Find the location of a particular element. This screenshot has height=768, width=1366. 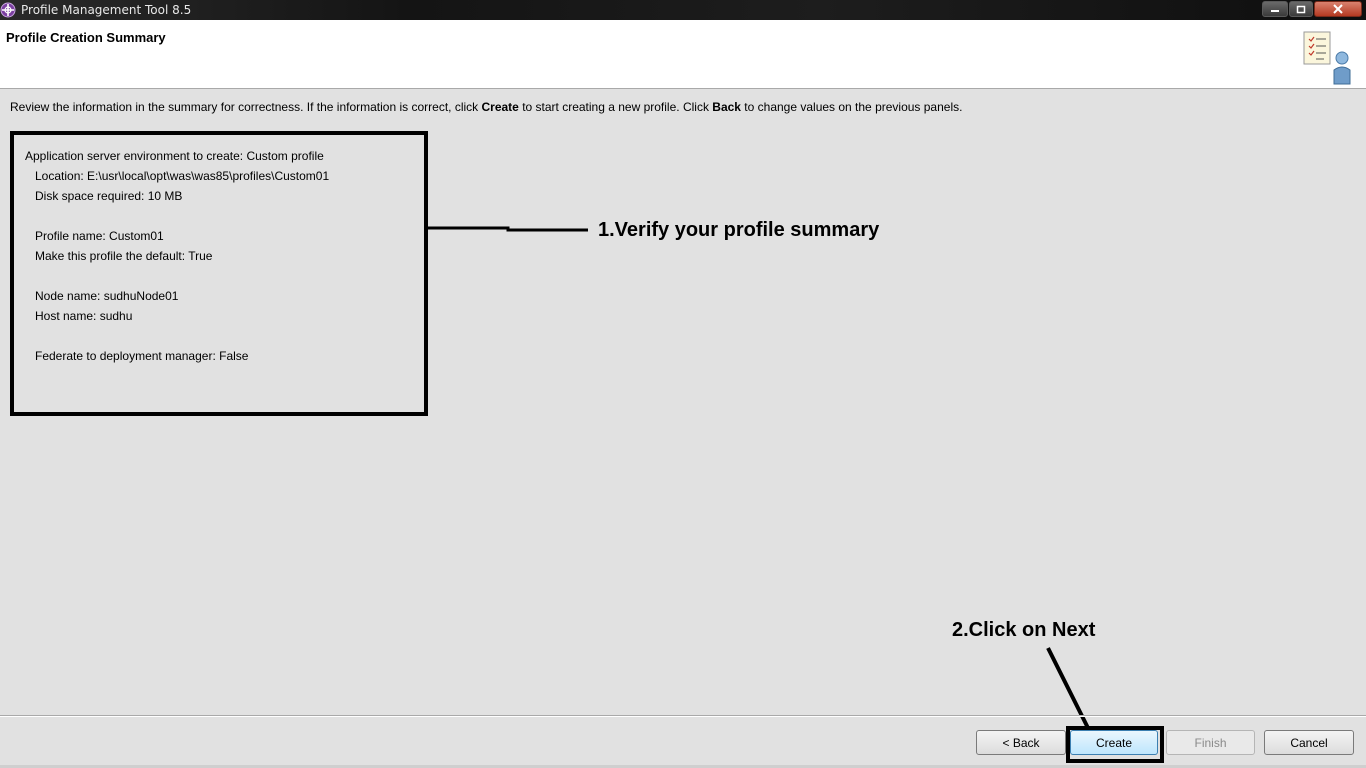

cancel-button: Cancel is located at coordinates (1309, 742).